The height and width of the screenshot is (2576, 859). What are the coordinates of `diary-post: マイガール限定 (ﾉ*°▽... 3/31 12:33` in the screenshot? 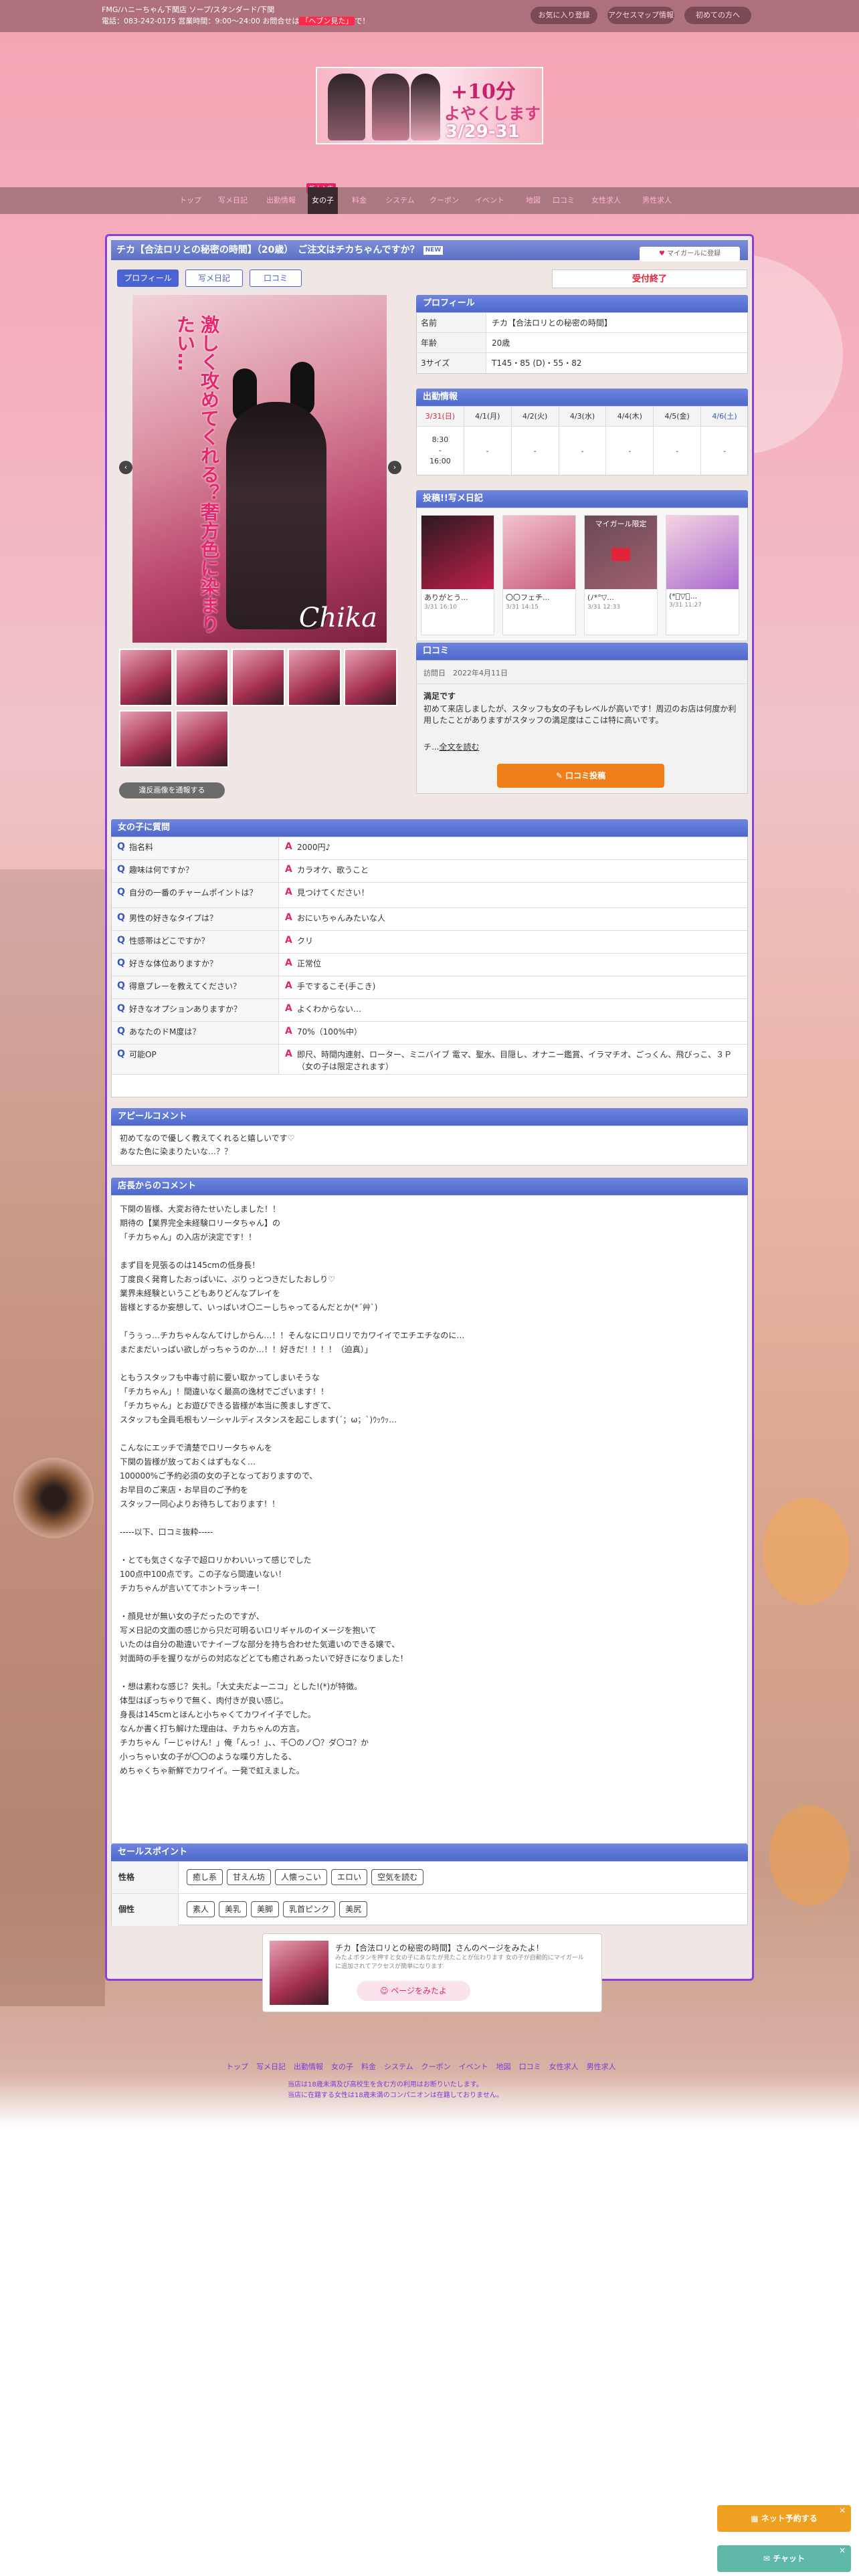 It's located at (621, 575).